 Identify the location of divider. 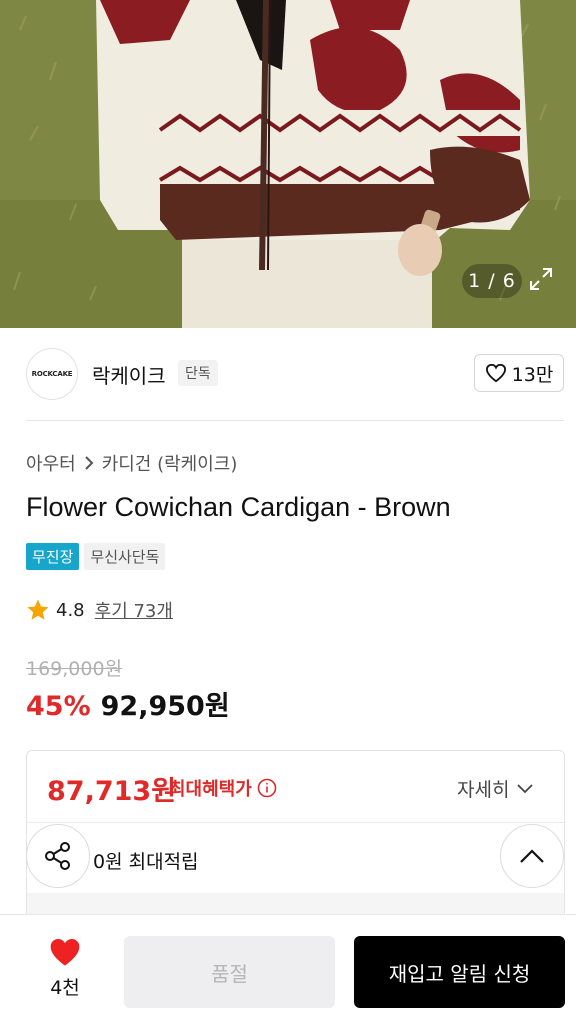
(295, 420).